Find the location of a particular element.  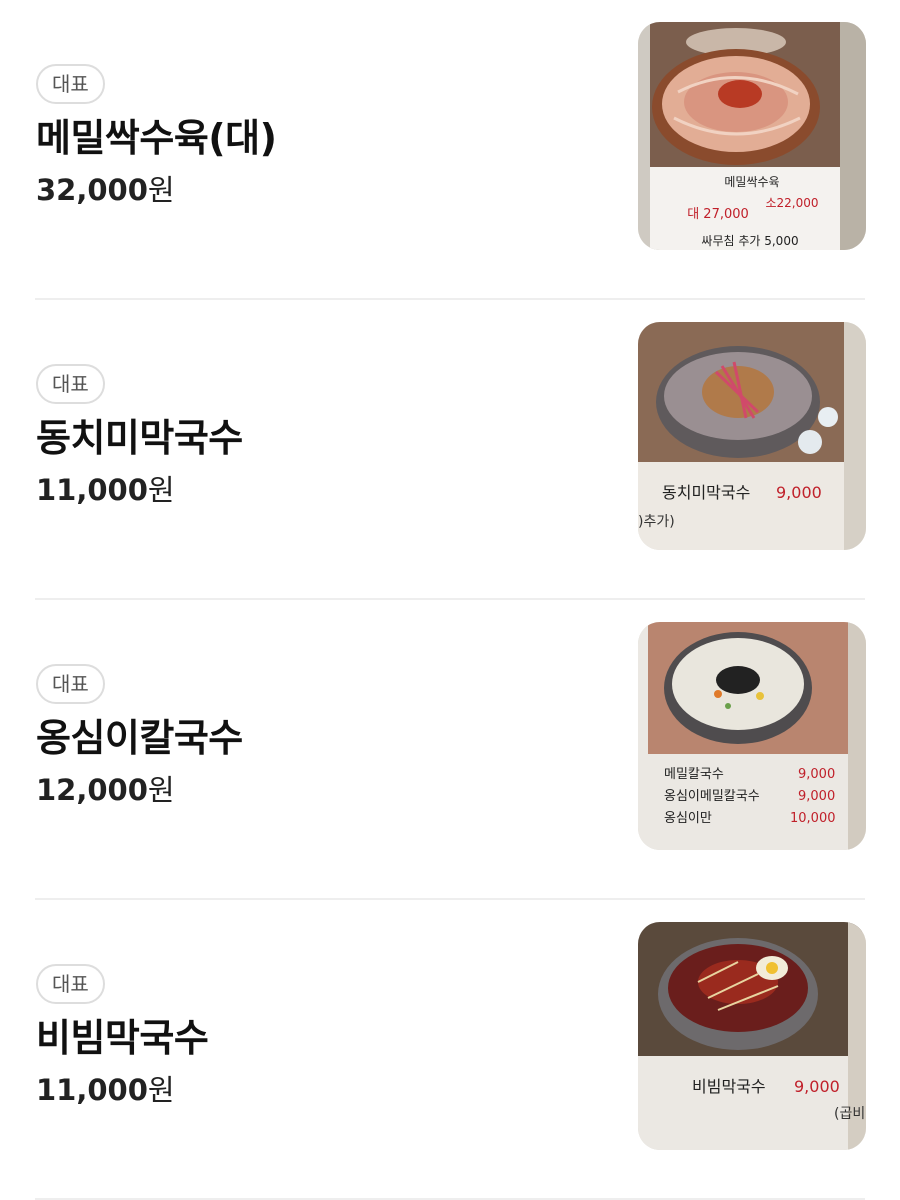

photo-caption-extra: 싸무침 추가 5,000 is located at coordinates (749, 241).